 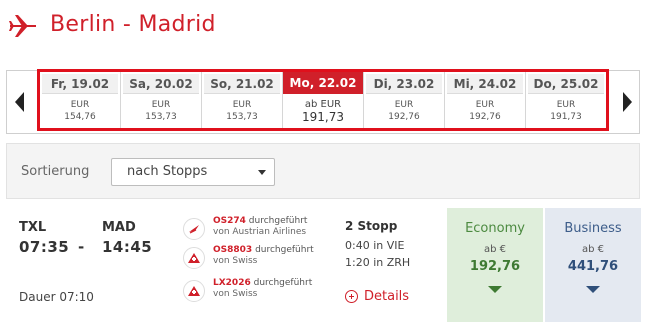 What do you see at coordinates (262, 172) in the screenshot?
I see `caret-down-icon` at bounding box center [262, 172].